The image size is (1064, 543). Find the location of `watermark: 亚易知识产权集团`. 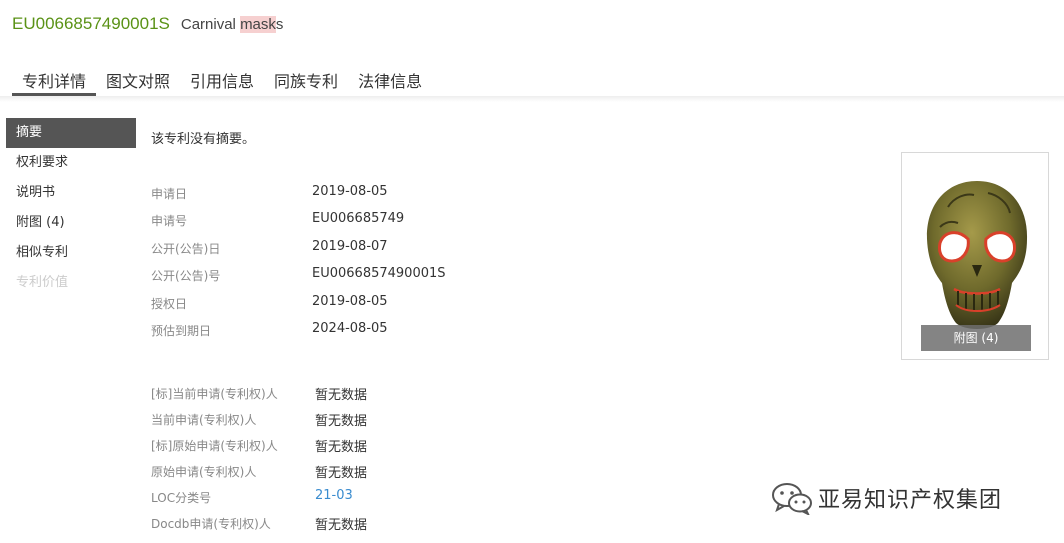

watermark: 亚易知识产权集团 is located at coordinates (886, 498).